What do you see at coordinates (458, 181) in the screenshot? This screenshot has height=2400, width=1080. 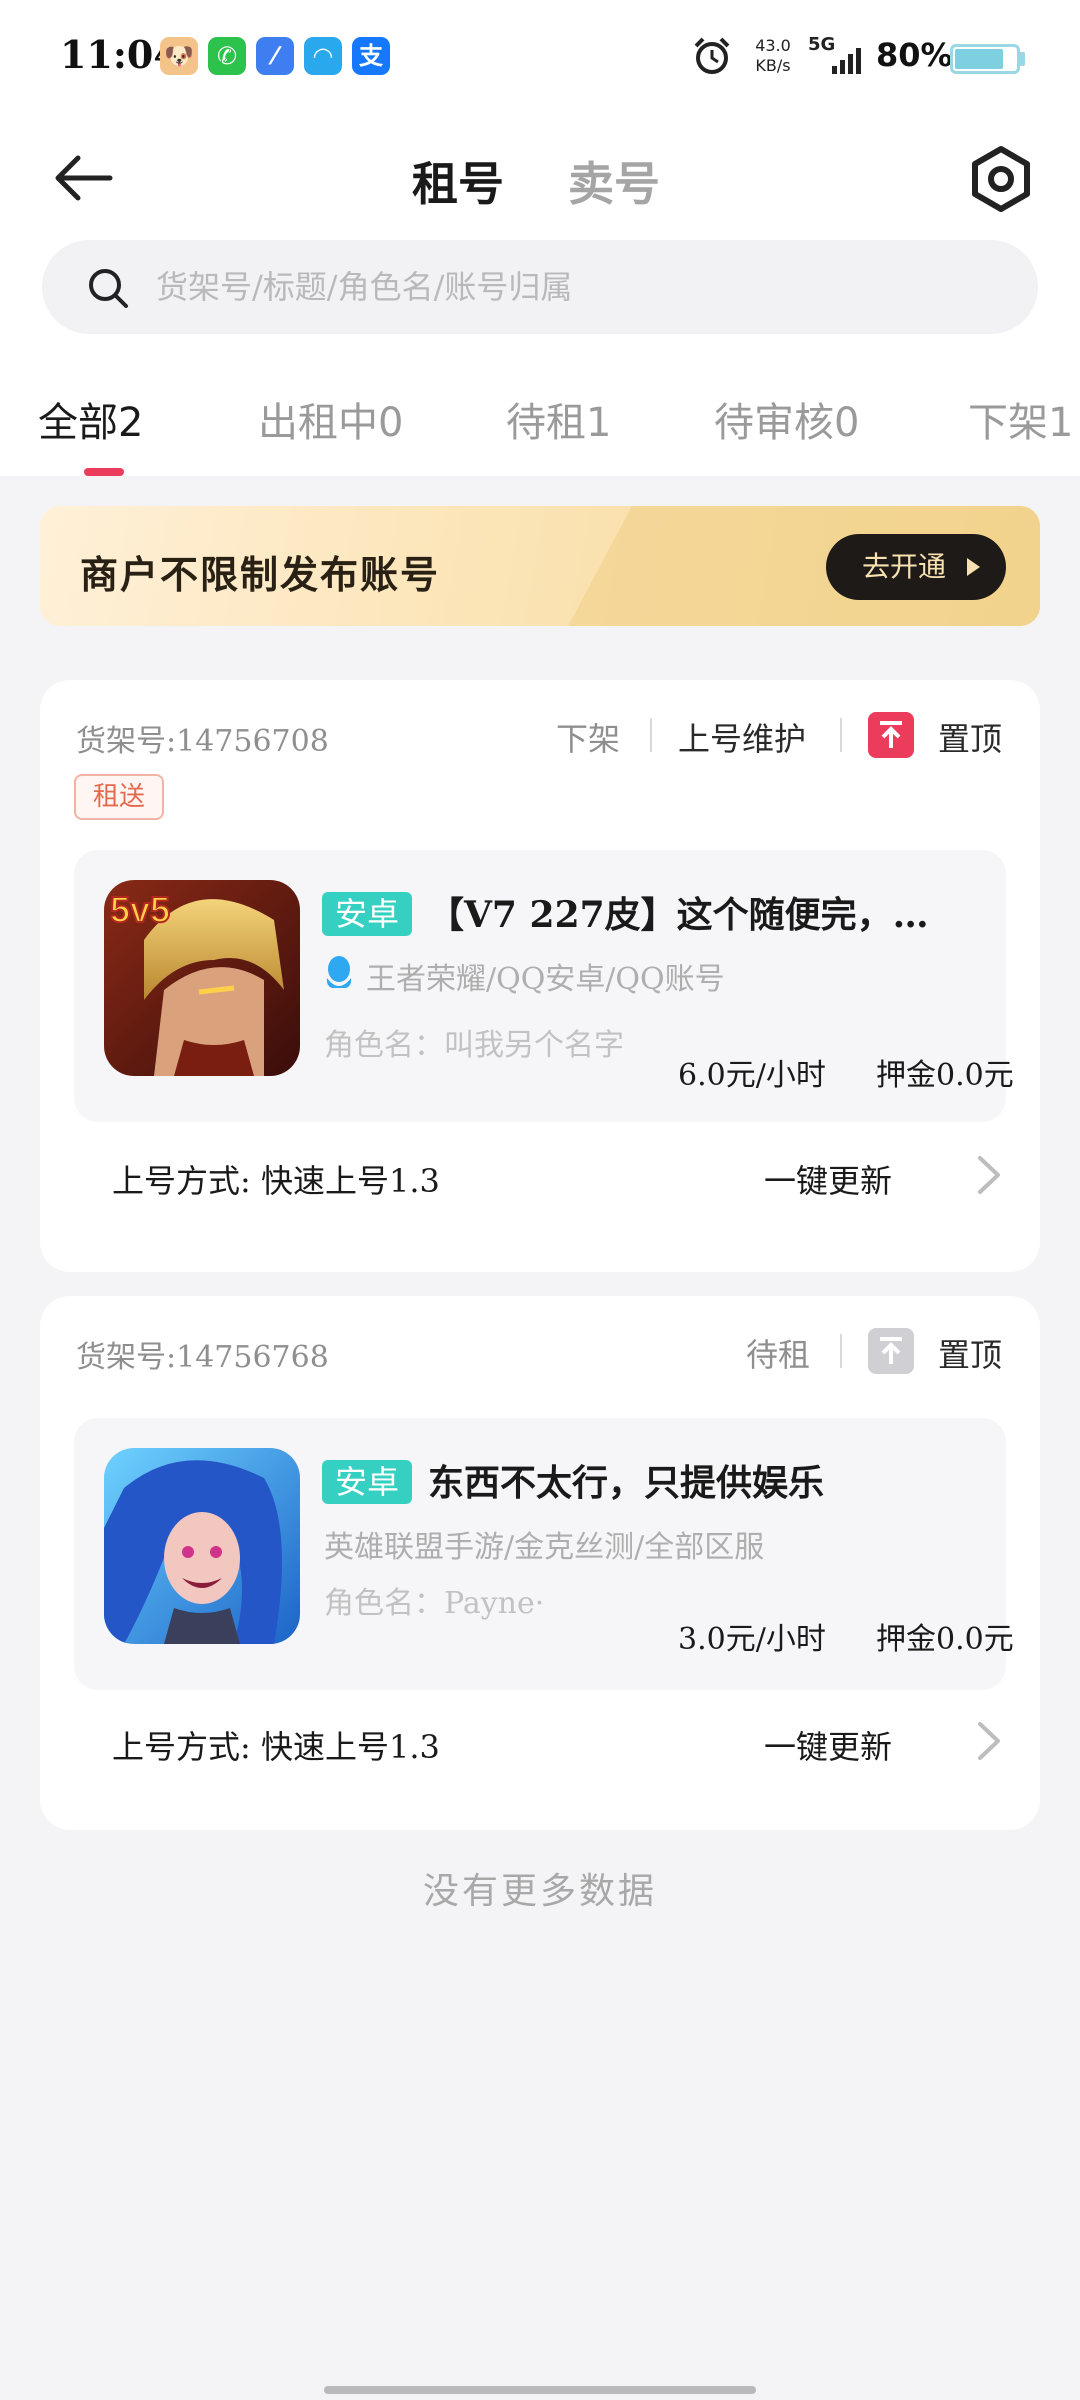 I see `tab-rent: 租号` at bounding box center [458, 181].